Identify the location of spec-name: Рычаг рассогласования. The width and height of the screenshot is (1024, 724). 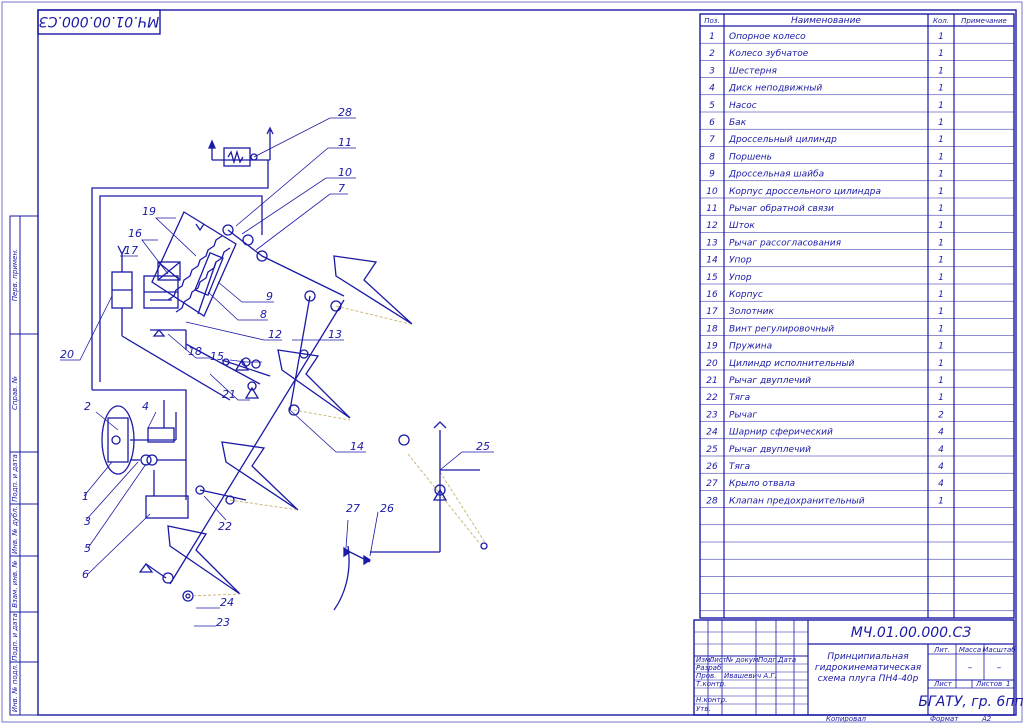
(785, 243).